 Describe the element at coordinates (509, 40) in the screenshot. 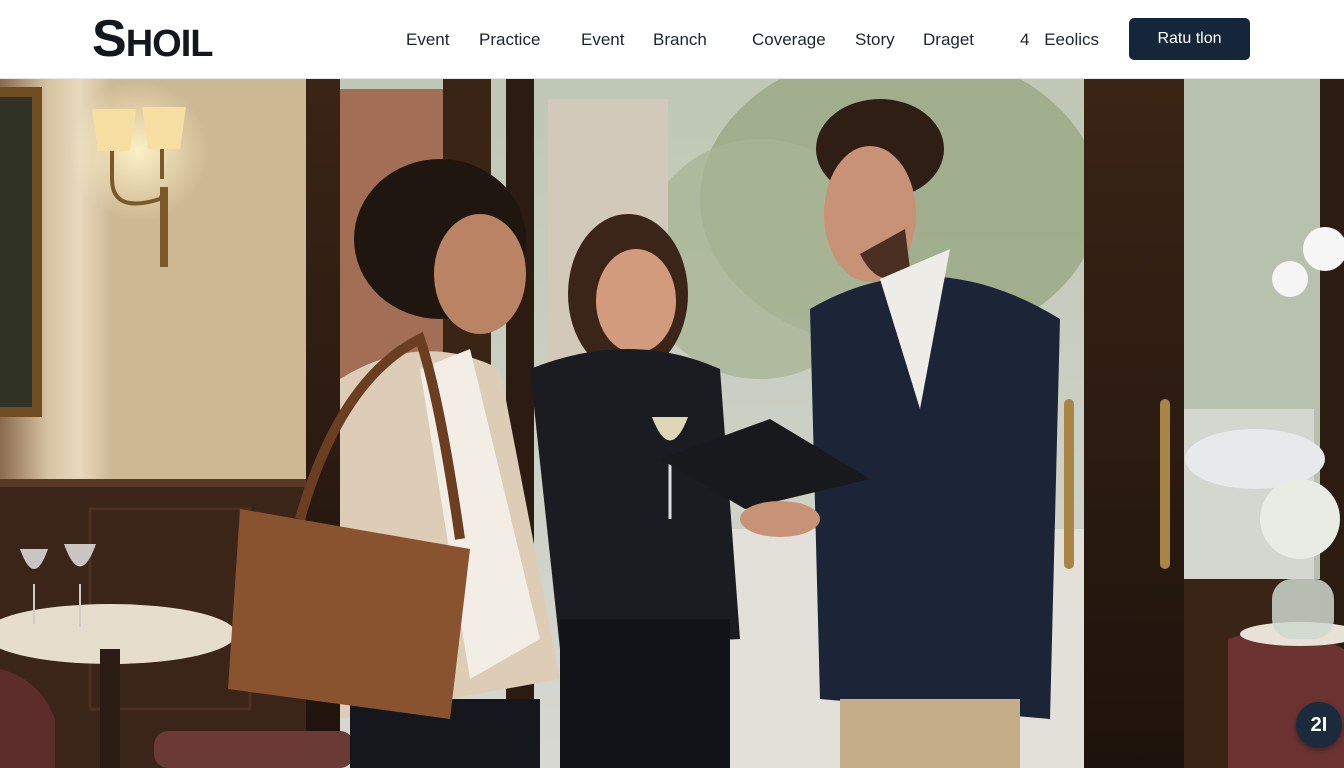

I see `nav-item-practice: Practice` at that location.